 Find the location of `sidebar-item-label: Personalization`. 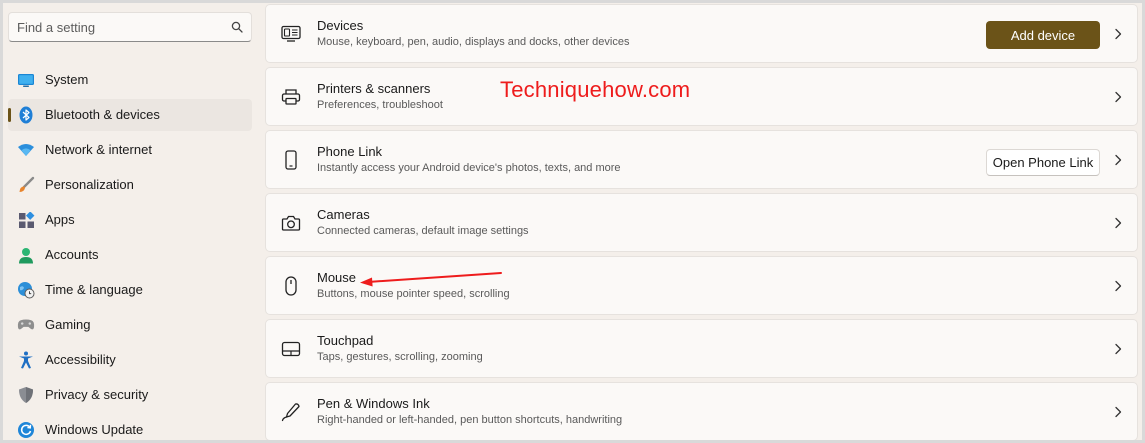

sidebar-item-label: Personalization is located at coordinates (89, 184).